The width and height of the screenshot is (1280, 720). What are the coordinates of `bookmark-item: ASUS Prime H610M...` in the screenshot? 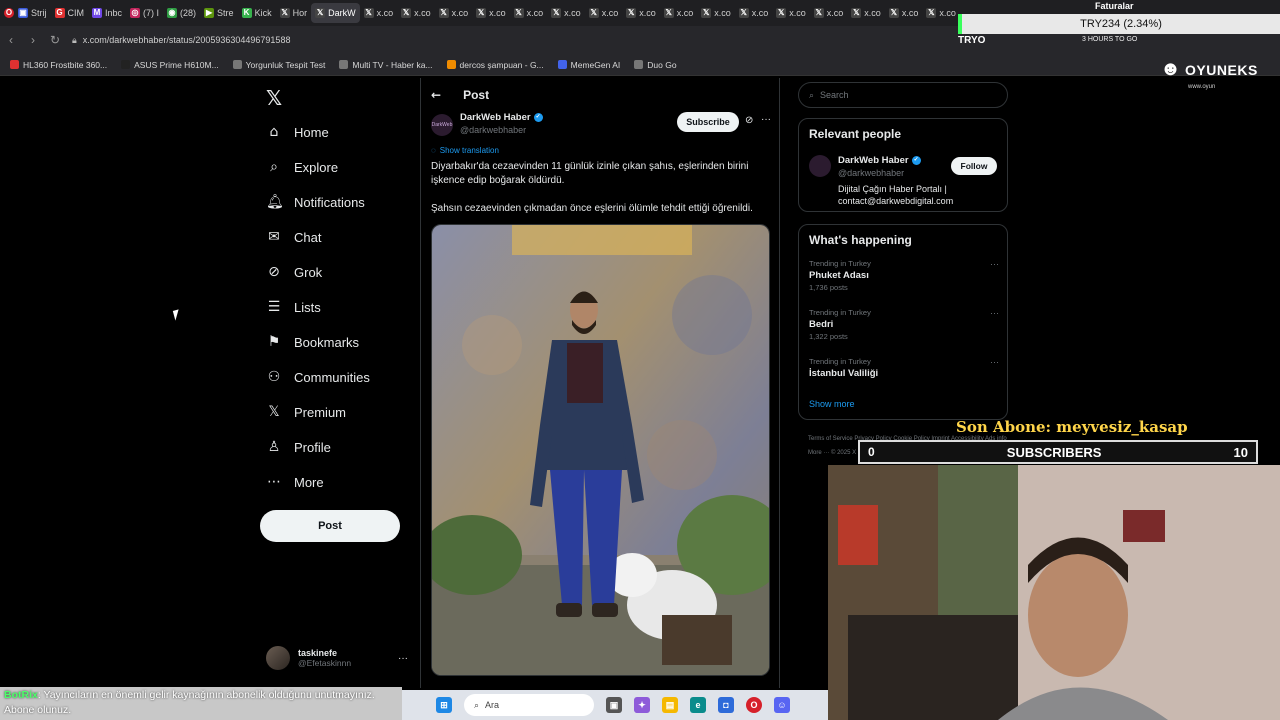 It's located at (170, 65).